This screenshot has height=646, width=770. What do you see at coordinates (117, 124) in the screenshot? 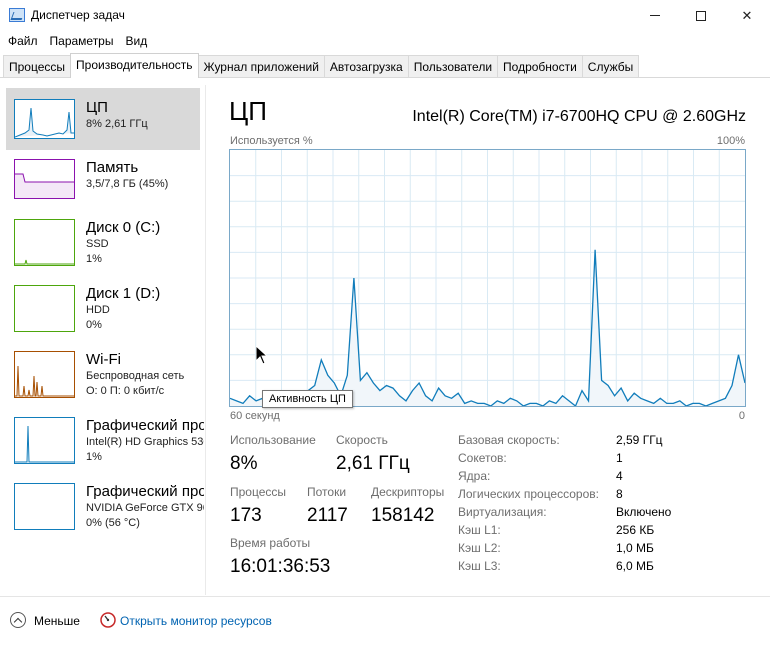
I see `sidebar-item-detail: 8% 2,61 ГГц` at bounding box center [117, 124].